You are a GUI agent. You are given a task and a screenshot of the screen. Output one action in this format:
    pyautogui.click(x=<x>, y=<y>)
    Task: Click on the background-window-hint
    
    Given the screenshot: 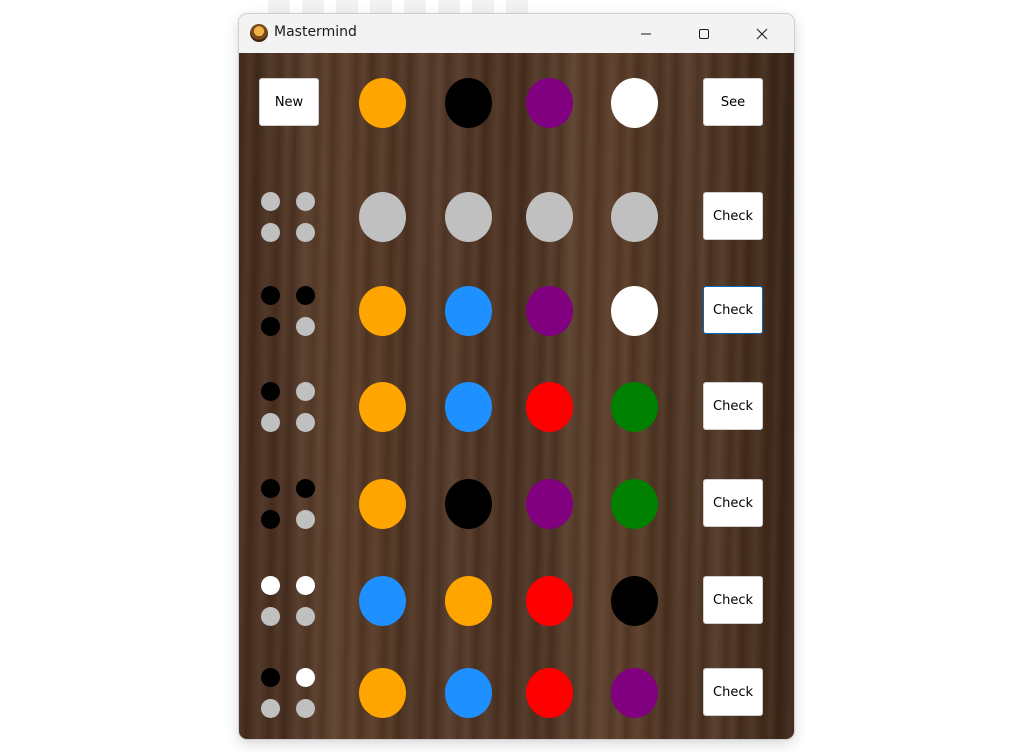 What is the action you would take?
    pyautogui.click(x=398, y=7)
    